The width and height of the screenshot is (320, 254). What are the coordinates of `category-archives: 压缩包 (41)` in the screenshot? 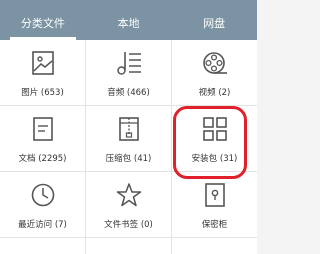 It's located at (129, 139).